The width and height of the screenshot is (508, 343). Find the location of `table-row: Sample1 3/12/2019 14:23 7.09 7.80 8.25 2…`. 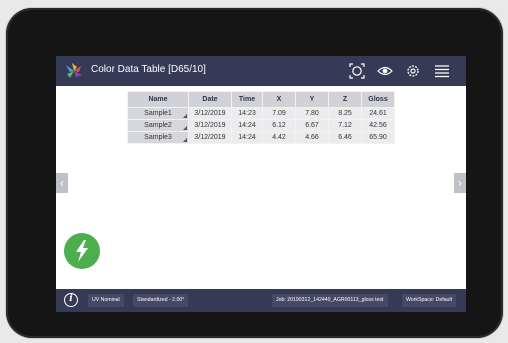

table-row: Sample1 3/12/2019 14:23 7.09 7.80 8.25 2… is located at coordinates (261, 113).